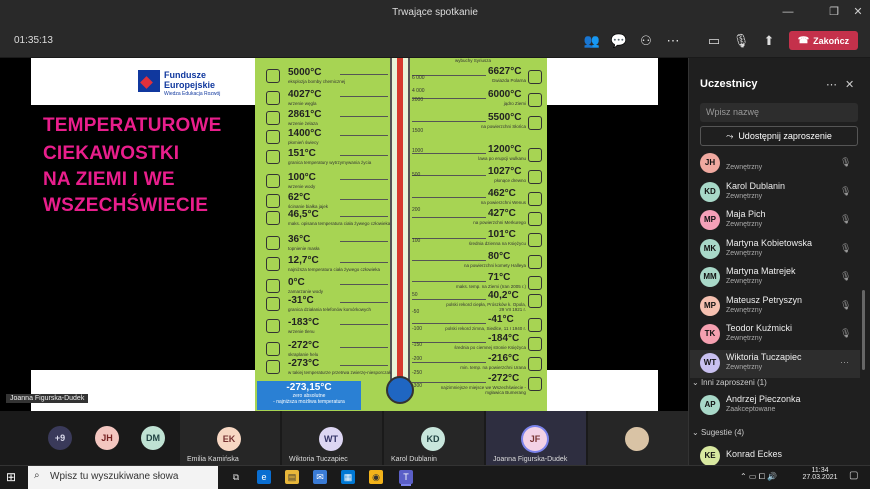 The height and width of the screenshot is (489, 870). I want to click on file-explorer-icon: ▤, so click(292, 477).